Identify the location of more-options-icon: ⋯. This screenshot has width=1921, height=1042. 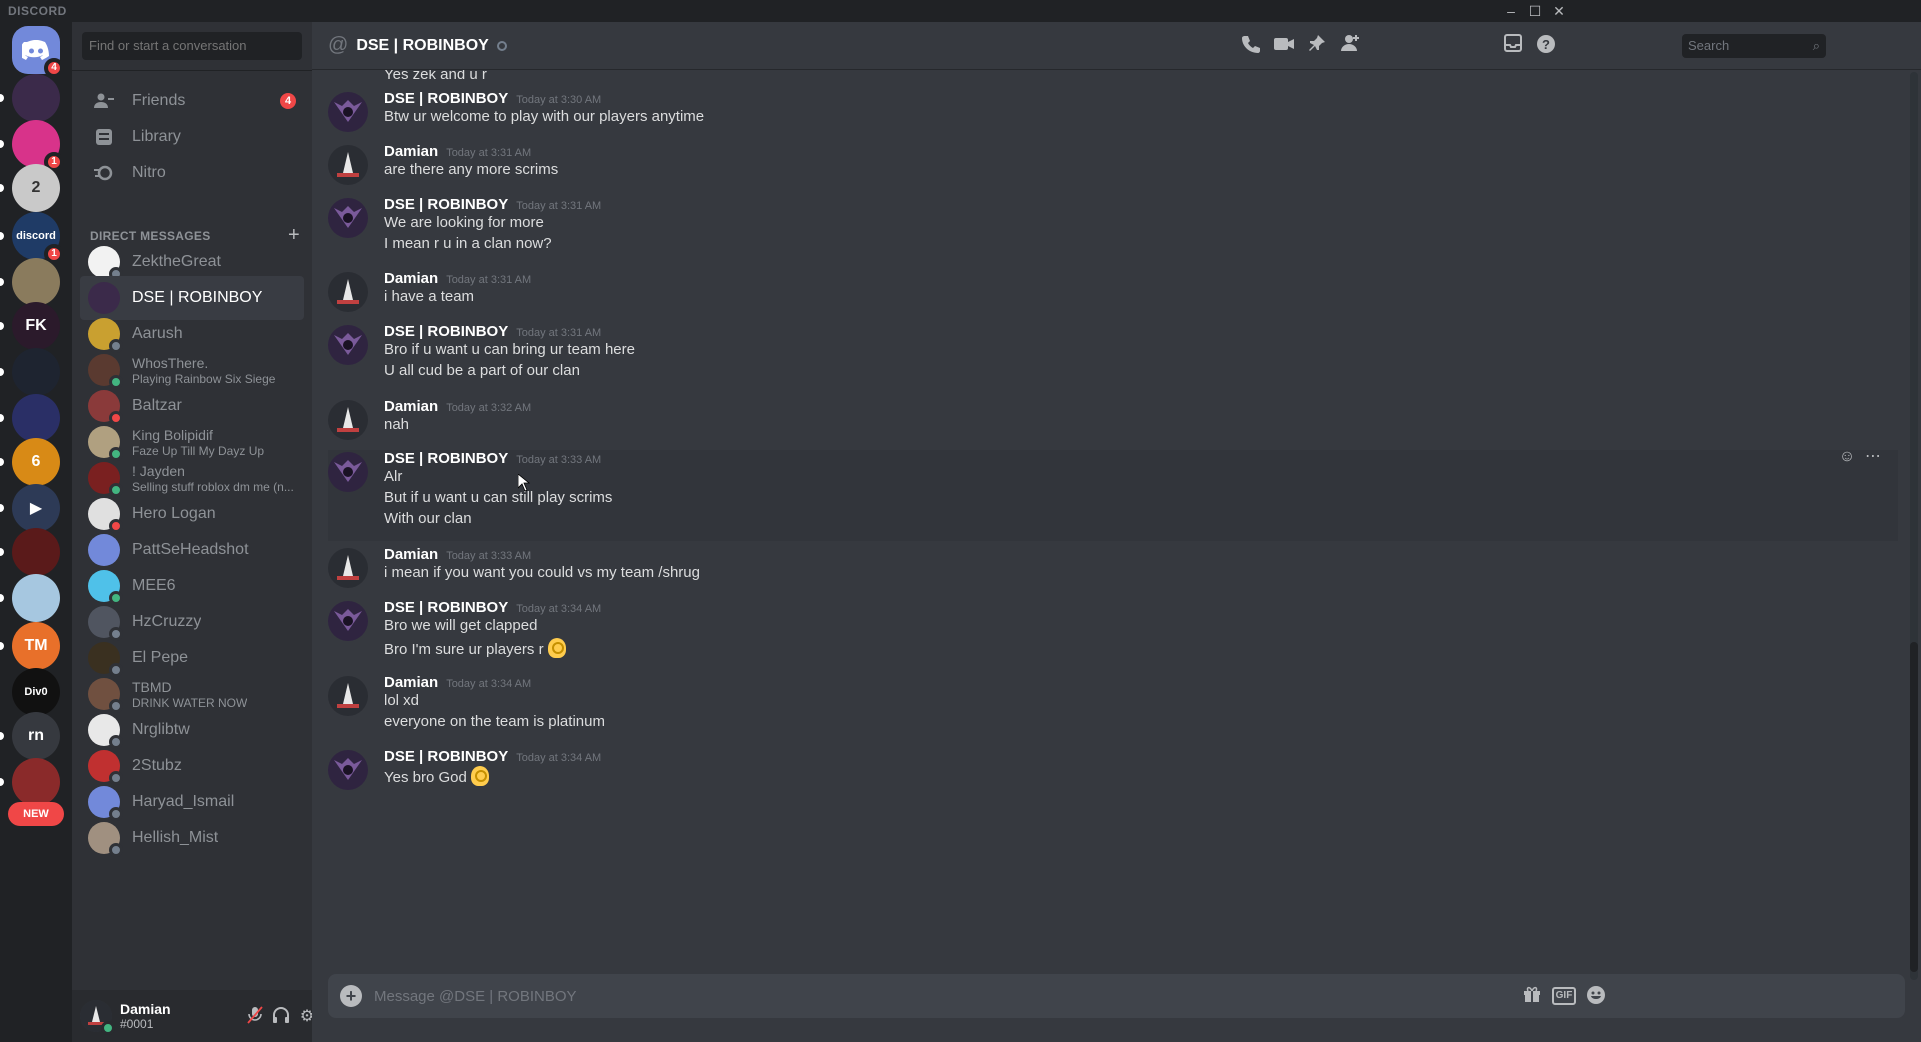
(1873, 457).